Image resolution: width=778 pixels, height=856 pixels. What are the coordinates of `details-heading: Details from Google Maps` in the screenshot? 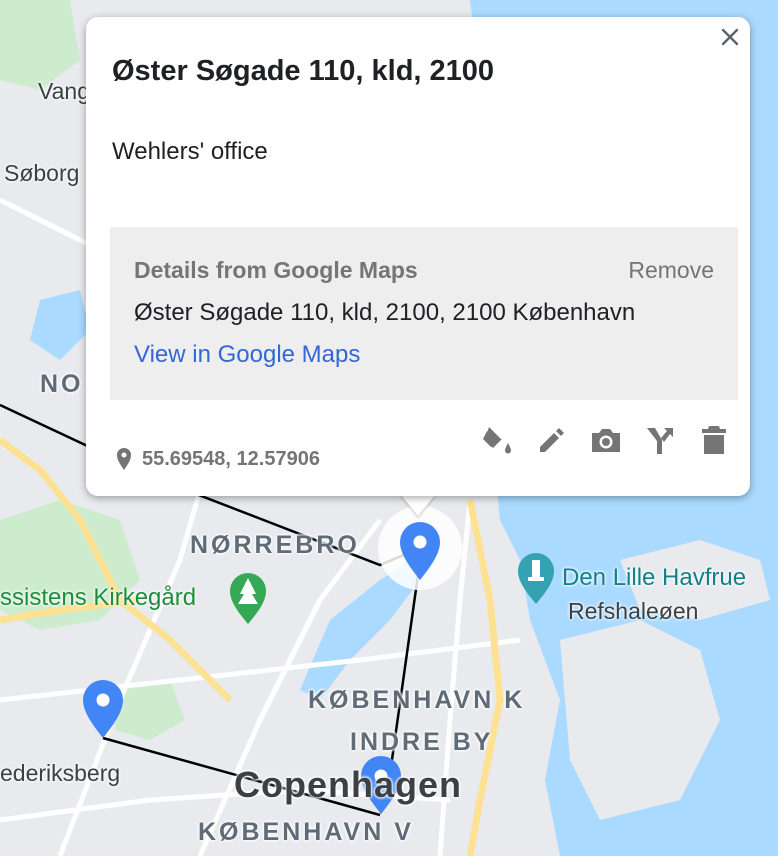 It's located at (276, 270).